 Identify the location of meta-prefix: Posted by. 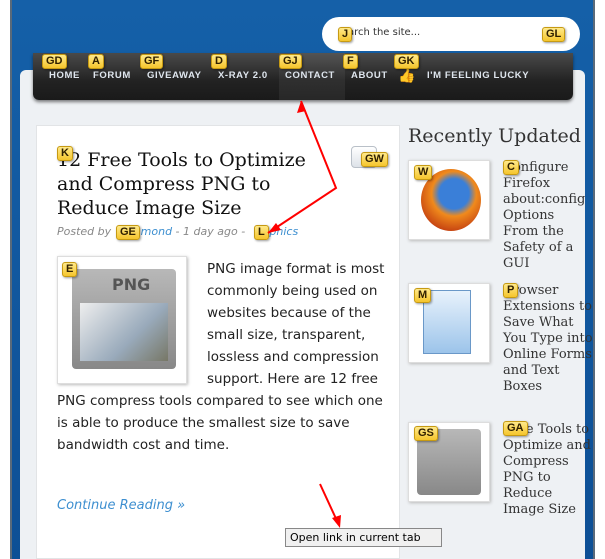
(84, 231).